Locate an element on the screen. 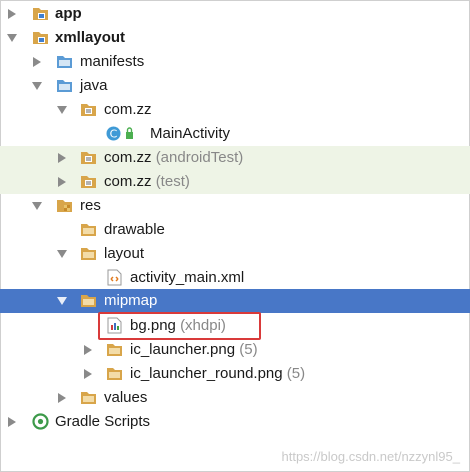 This screenshot has height=472, width=470. tree-row-ic-launcher-round: ic_launcher_round.png (5) is located at coordinates (235, 374).